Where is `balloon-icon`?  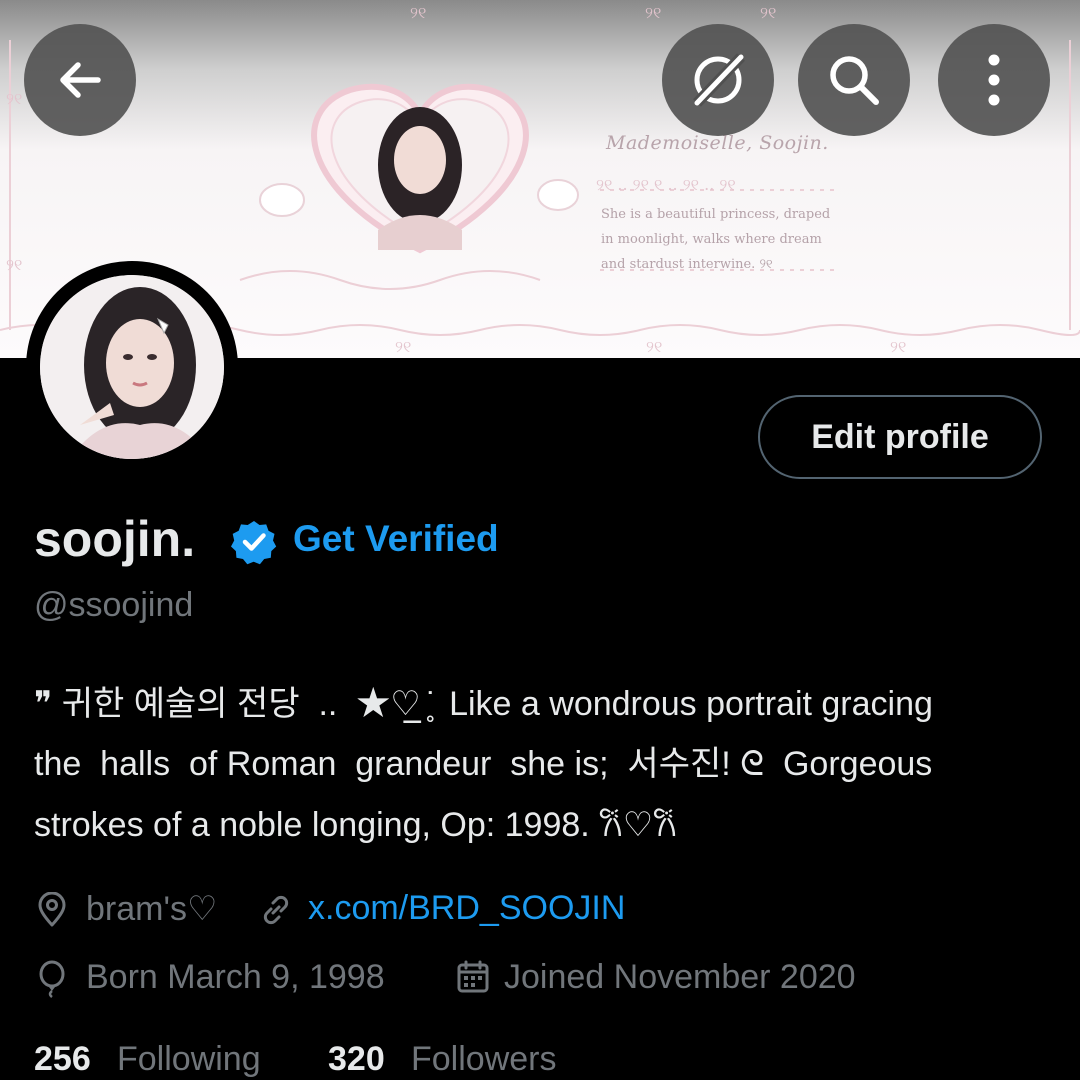
balloon-icon is located at coordinates (52, 979).